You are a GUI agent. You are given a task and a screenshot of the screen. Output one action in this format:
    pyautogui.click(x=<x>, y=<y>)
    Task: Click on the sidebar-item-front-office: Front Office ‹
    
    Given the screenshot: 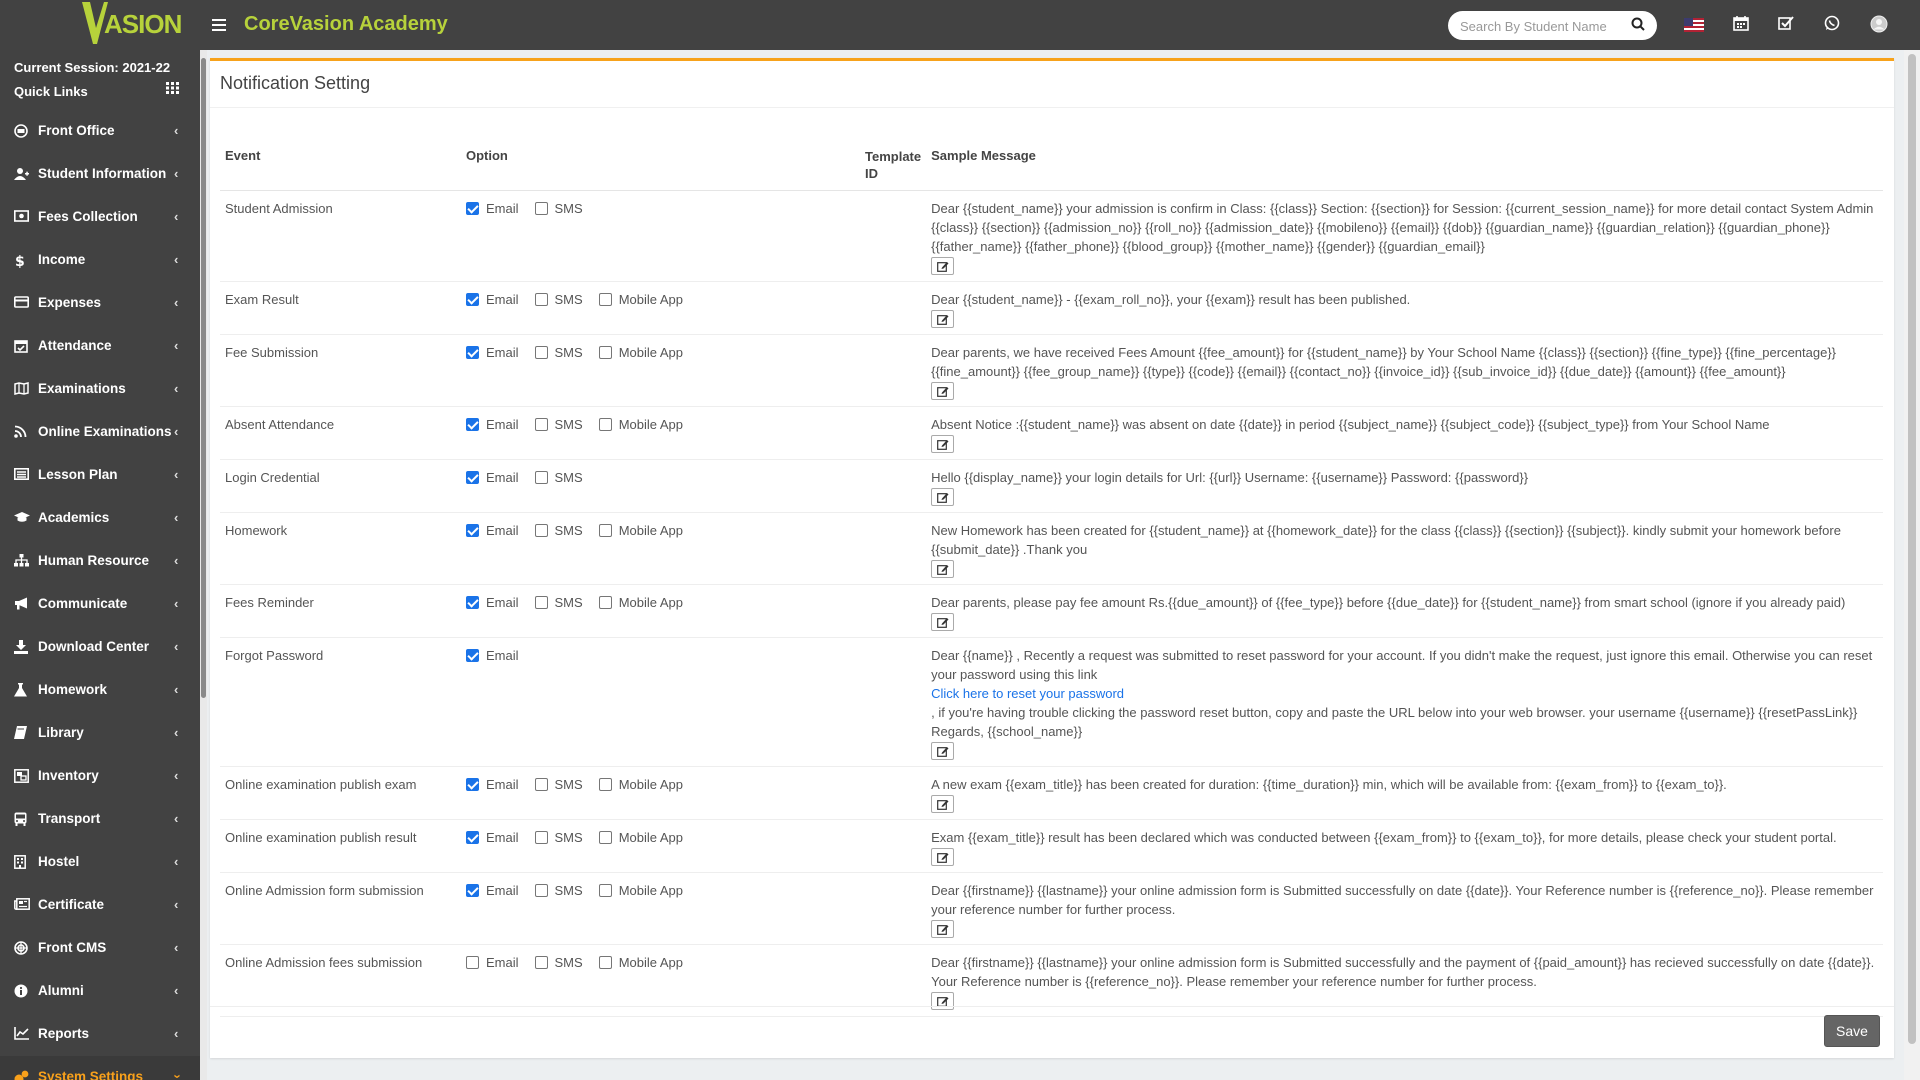 What is the action you would take?
    pyautogui.click(x=100, y=131)
    